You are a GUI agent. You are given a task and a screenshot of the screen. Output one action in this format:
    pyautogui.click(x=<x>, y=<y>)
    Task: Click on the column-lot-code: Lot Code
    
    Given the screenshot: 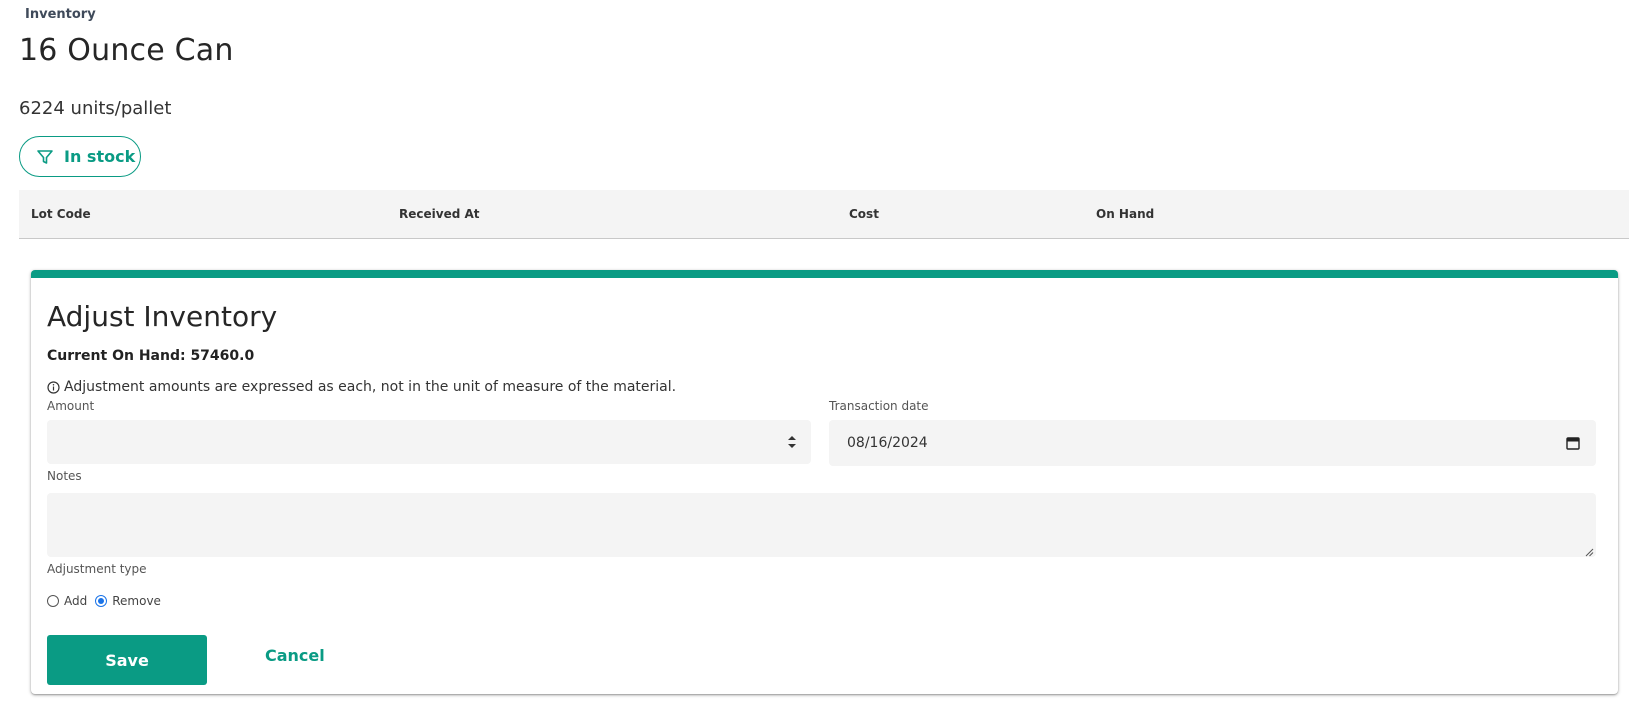 What is the action you would take?
    pyautogui.click(x=61, y=214)
    